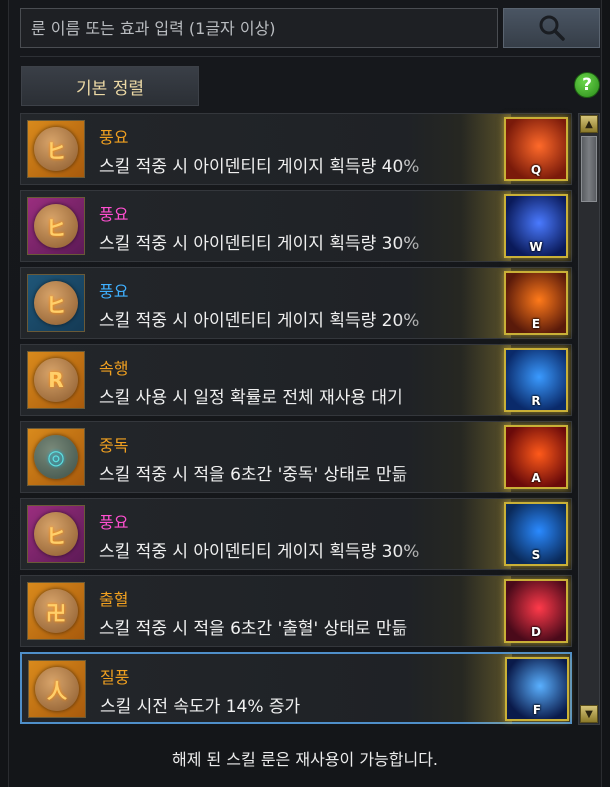 The image size is (610, 787). I want to click on rune-glyph-icon: ◎, so click(56, 457).